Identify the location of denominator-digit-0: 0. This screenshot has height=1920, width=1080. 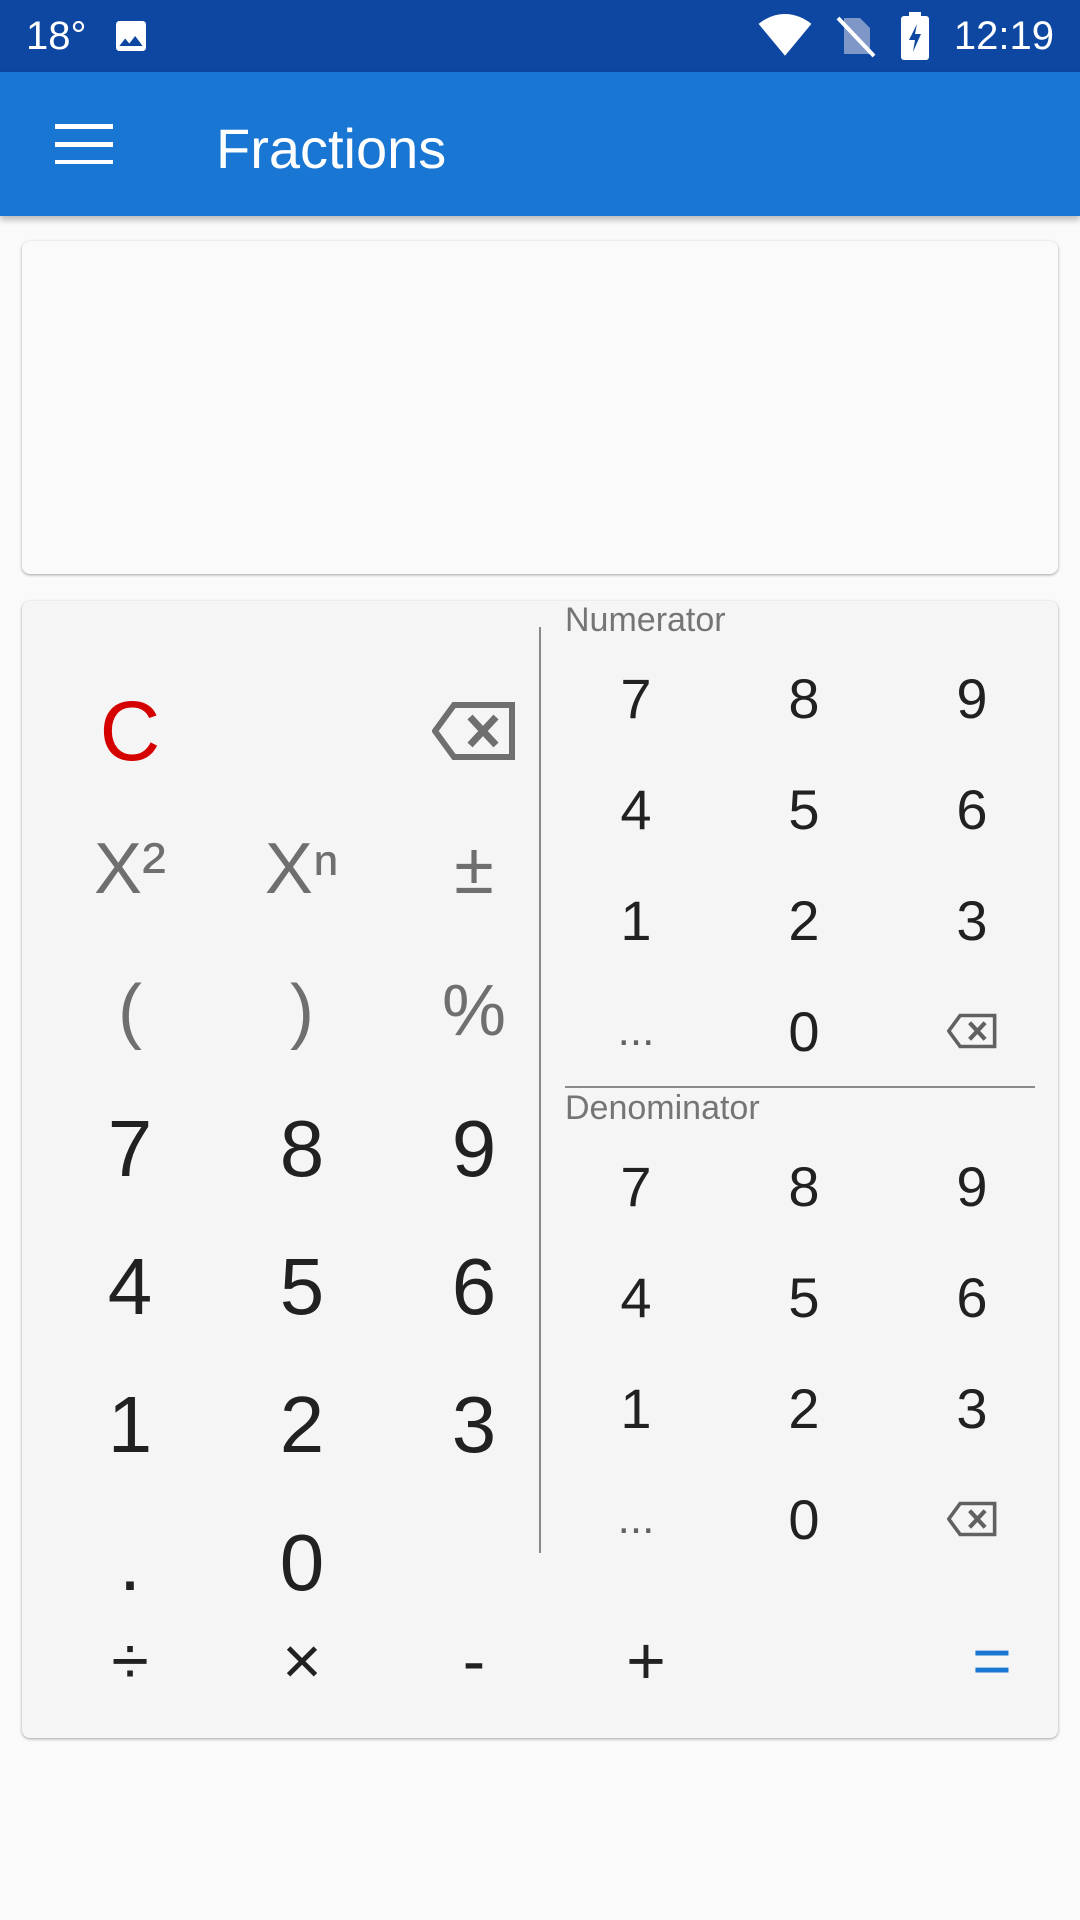
(804, 1519).